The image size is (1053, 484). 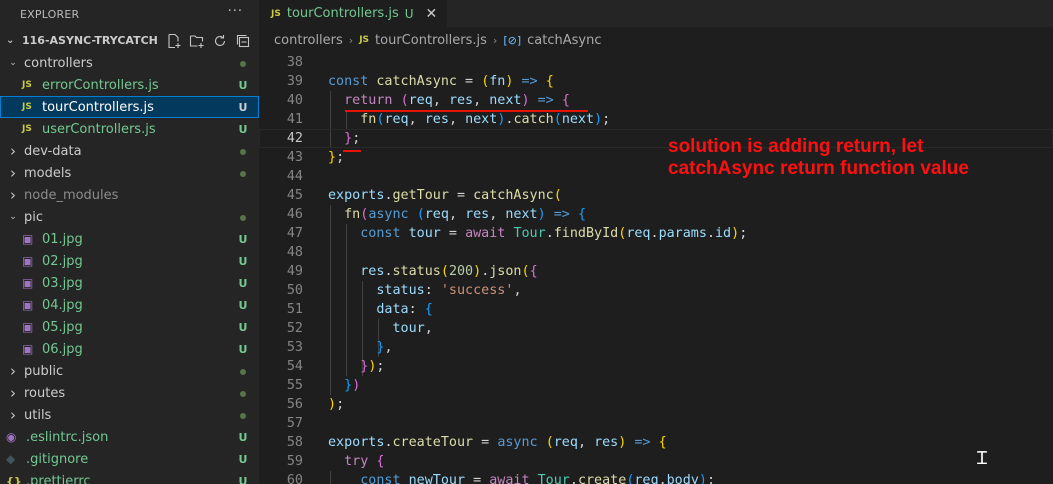 What do you see at coordinates (129, 283) in the screenshot?
I see `file-item: ▣ 03.jpg U` at bounding box center [129, 283].